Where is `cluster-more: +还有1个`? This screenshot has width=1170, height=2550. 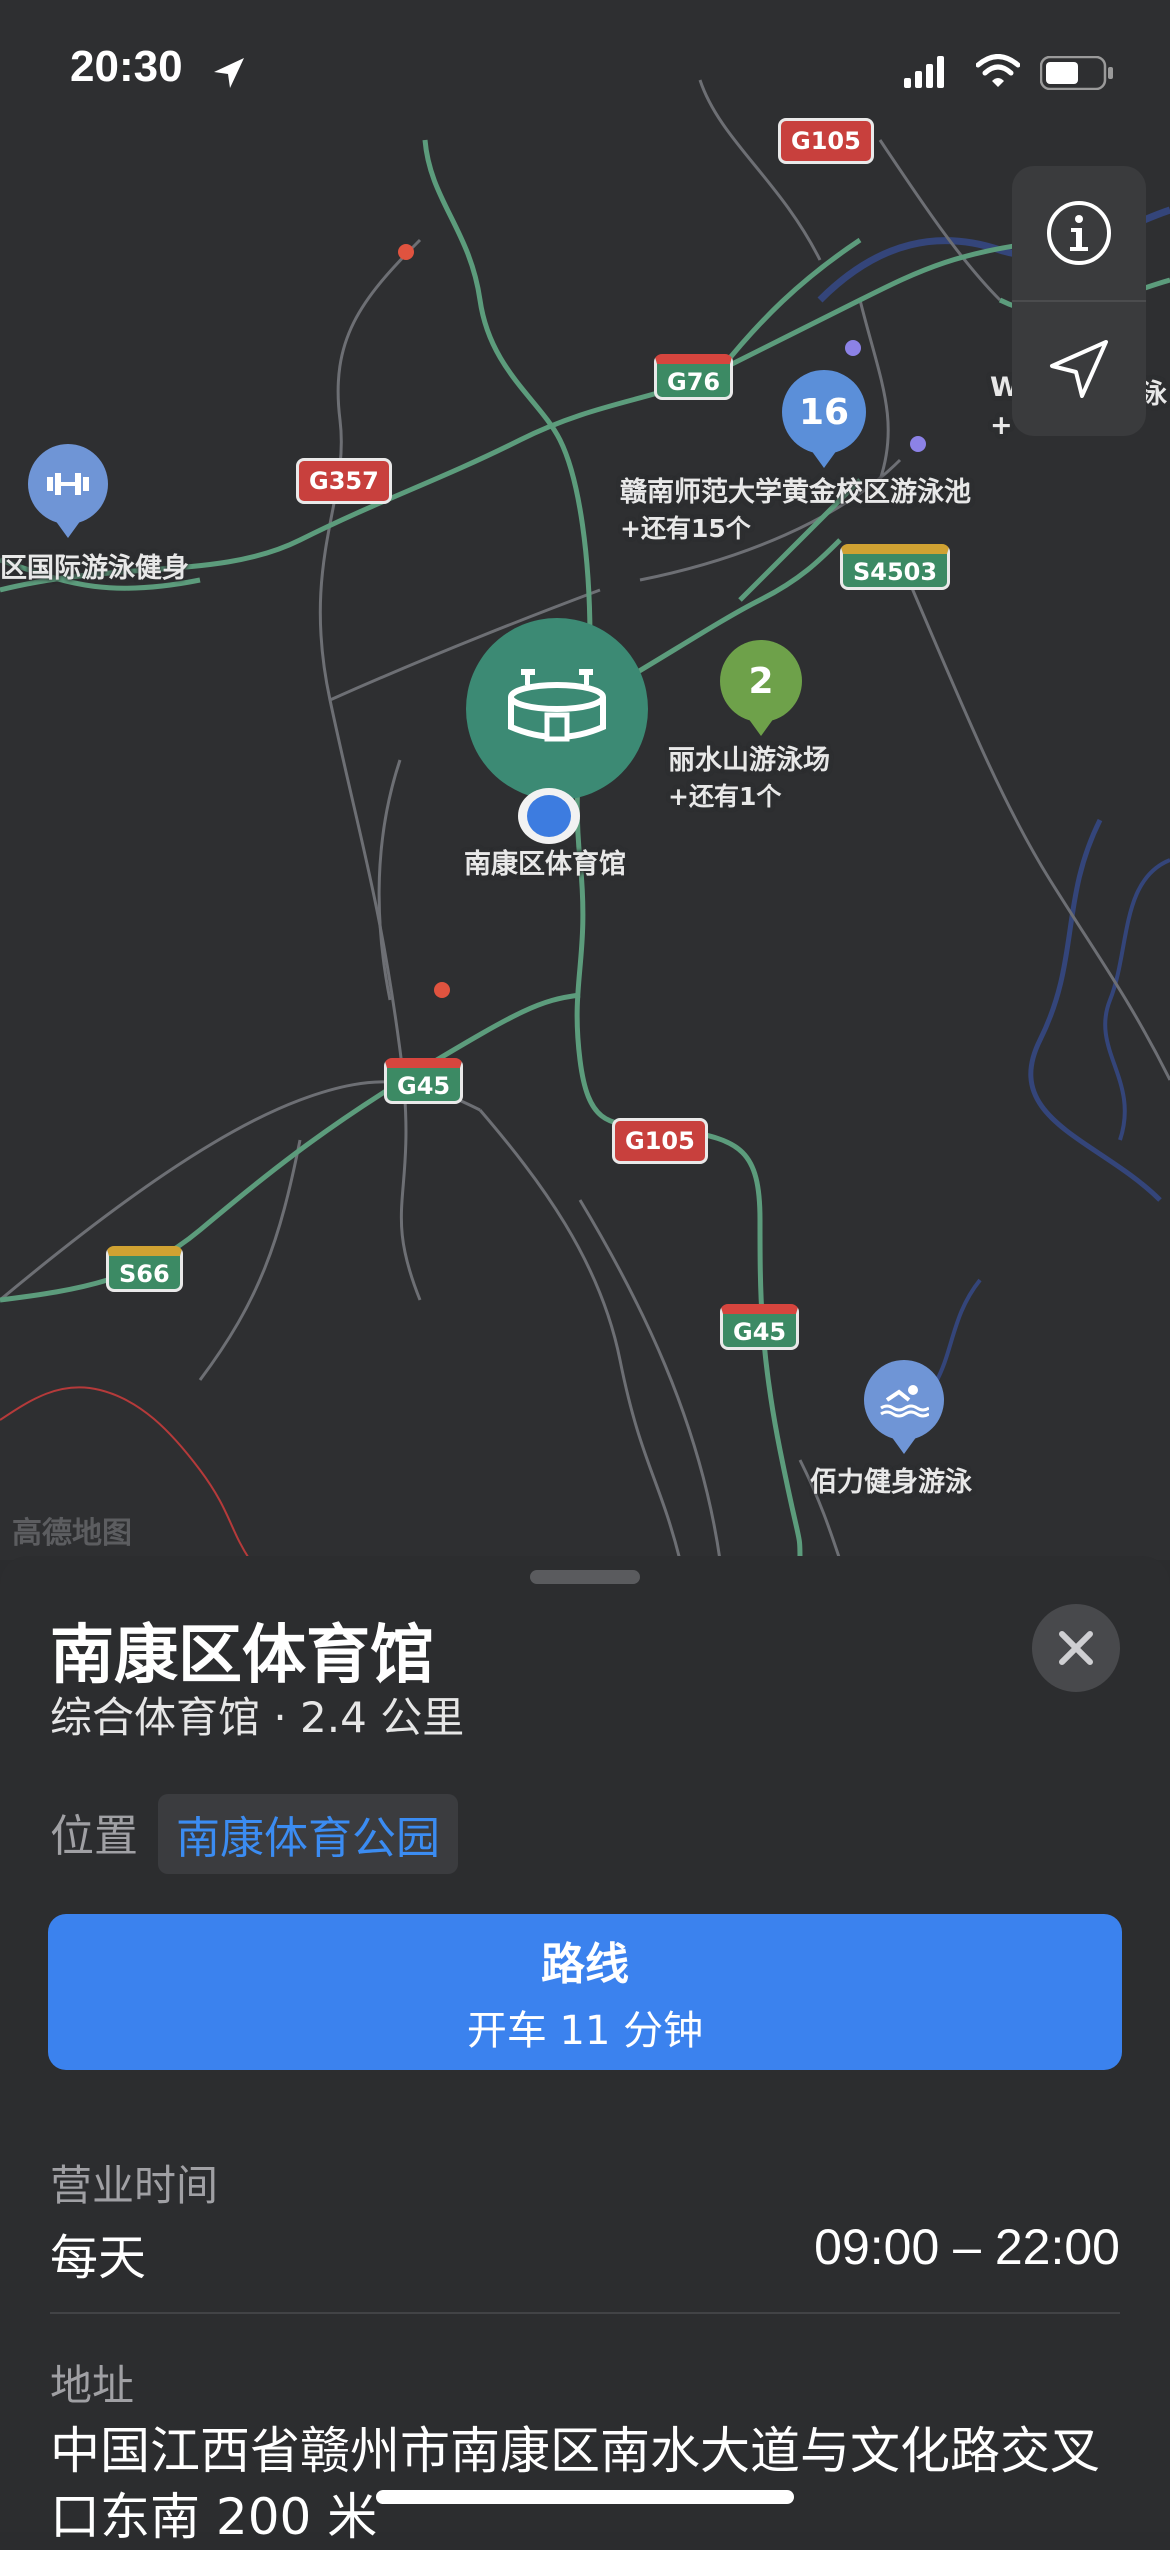 cluster-more: +还有1个 is located at coordinates (725, 796).